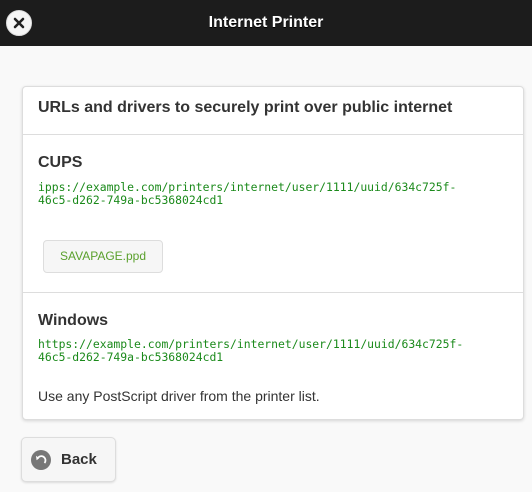  I want to click on cups-url-line2: 46c5-d262-749a-bc5368024cd1, so click(278, 200).